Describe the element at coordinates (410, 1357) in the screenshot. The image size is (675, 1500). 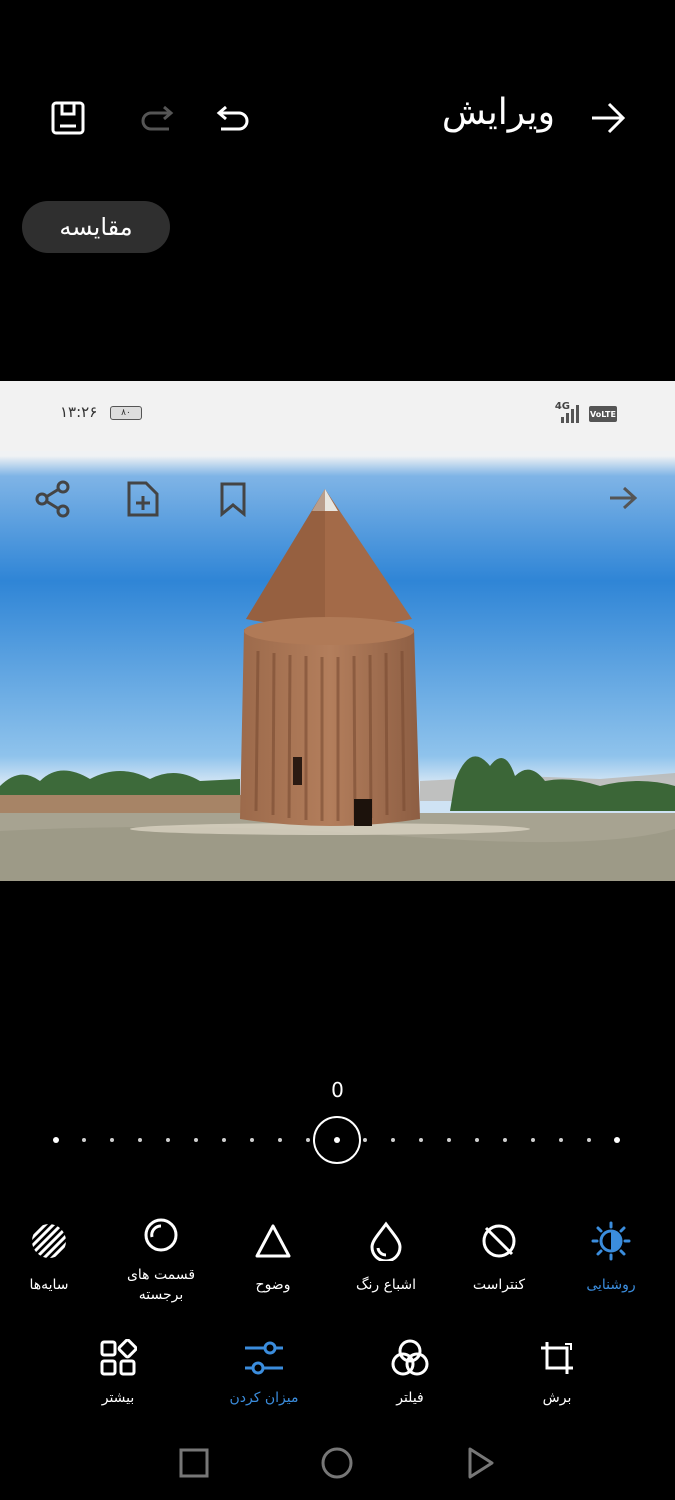
I see `filter-icon` at that location.